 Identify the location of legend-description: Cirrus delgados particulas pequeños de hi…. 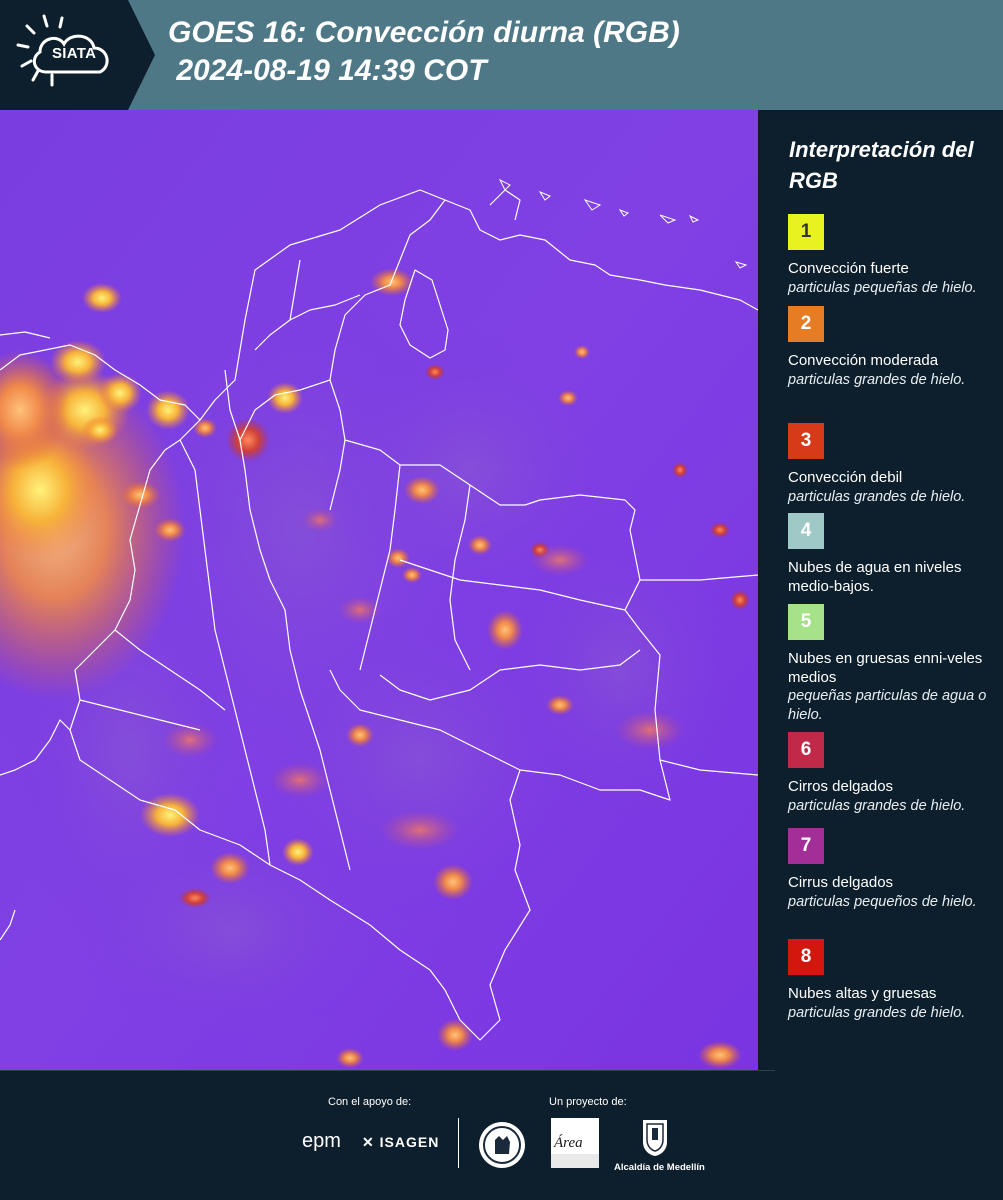
(890, 892).